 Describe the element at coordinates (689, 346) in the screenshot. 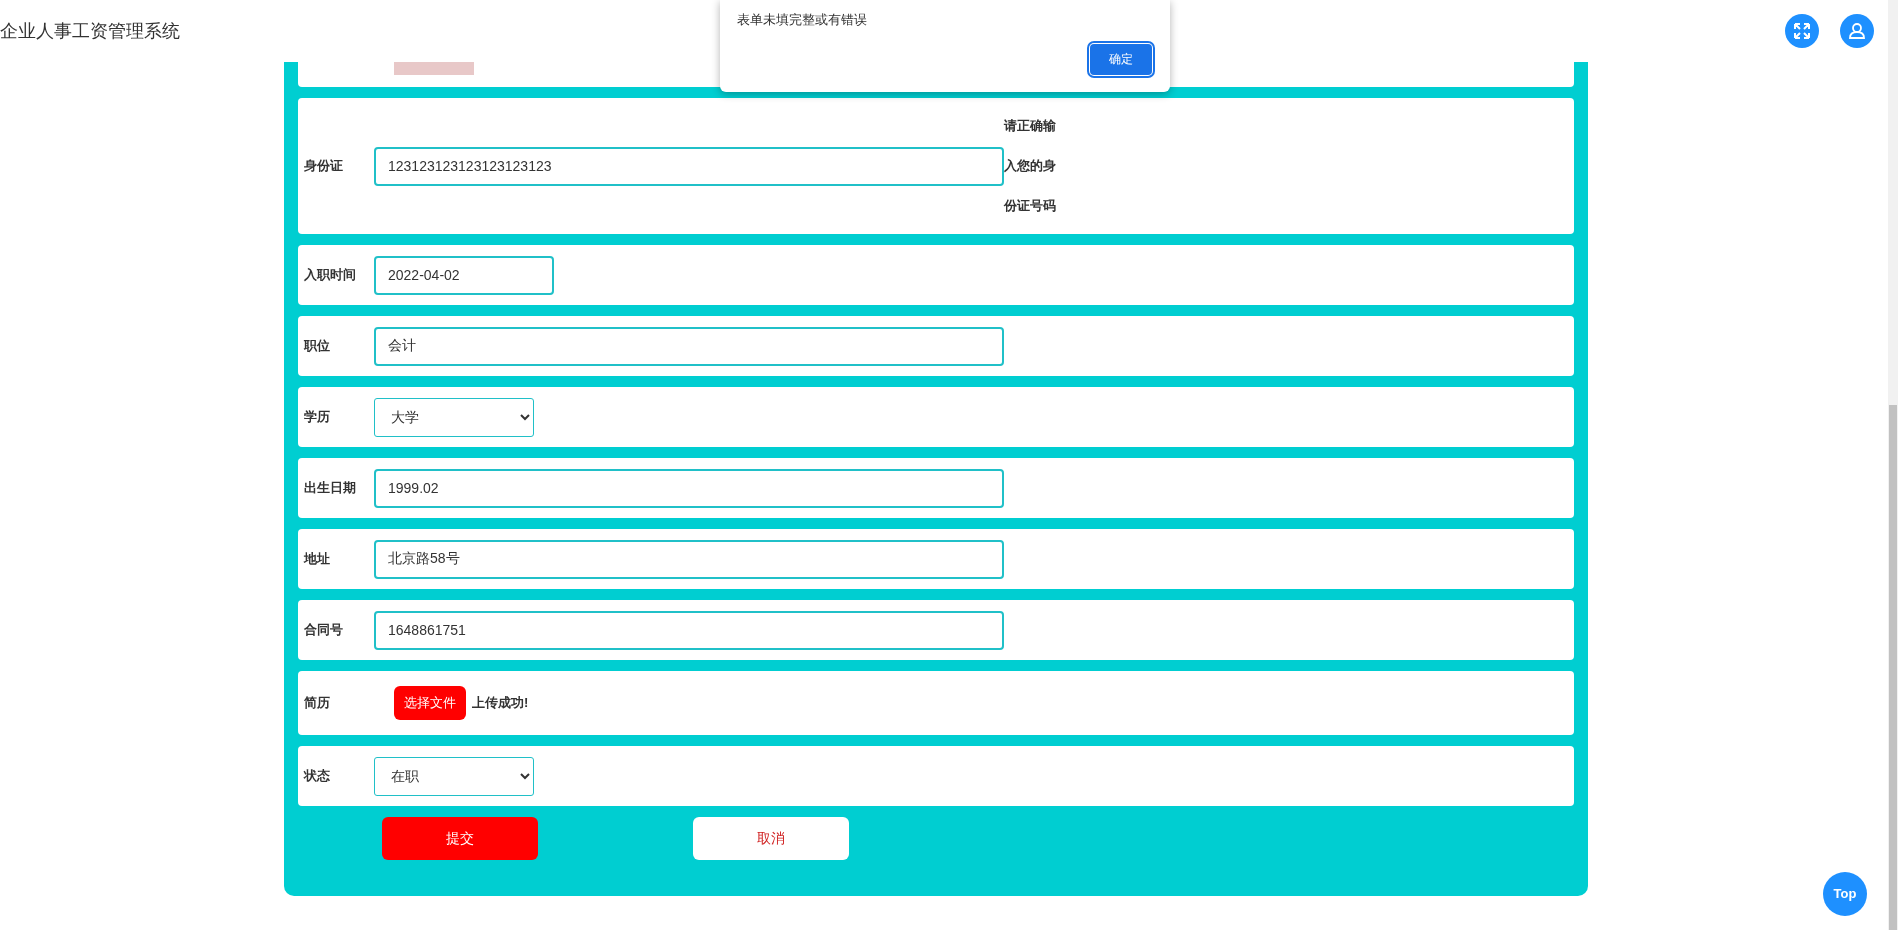

I see `input-field: 会计` at that location.